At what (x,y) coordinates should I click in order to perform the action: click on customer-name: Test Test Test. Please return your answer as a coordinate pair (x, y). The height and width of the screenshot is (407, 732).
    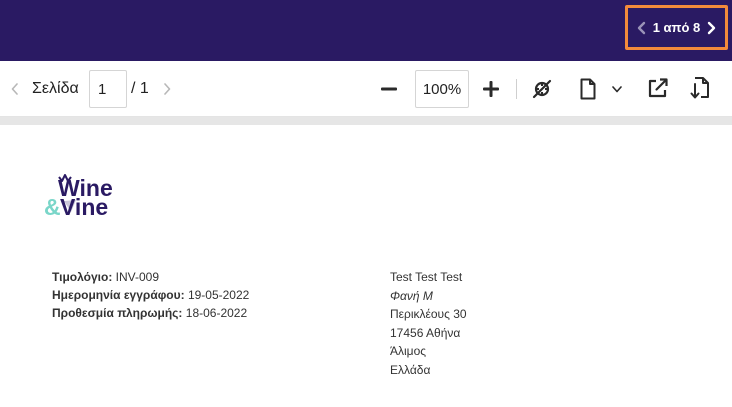
    Looking at the image, I should click on (426, 277).